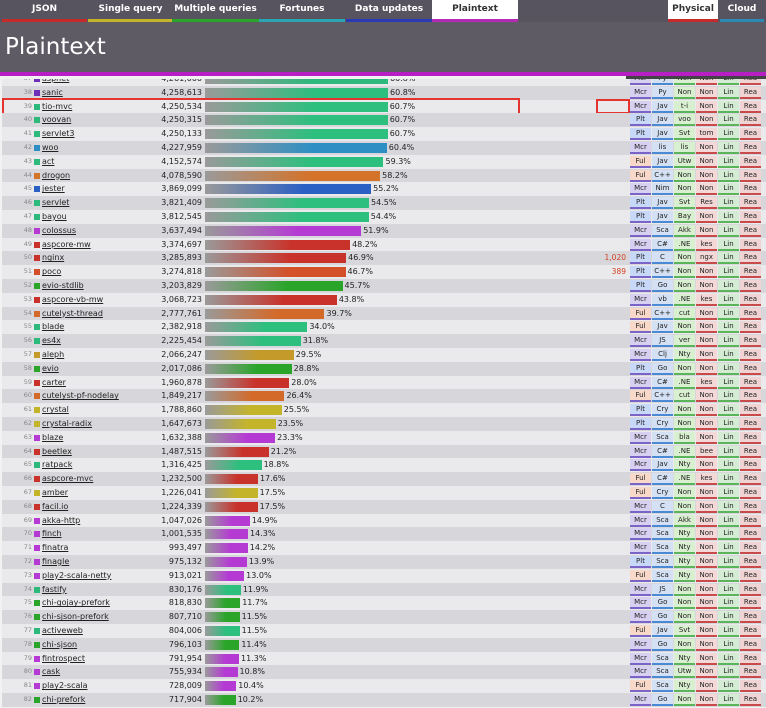 The image size is (766, 708). What do you see at coordinates (351, 299) in the screenshot?
I see `percent-label: 43.8%` at bounding box center [351, 299].